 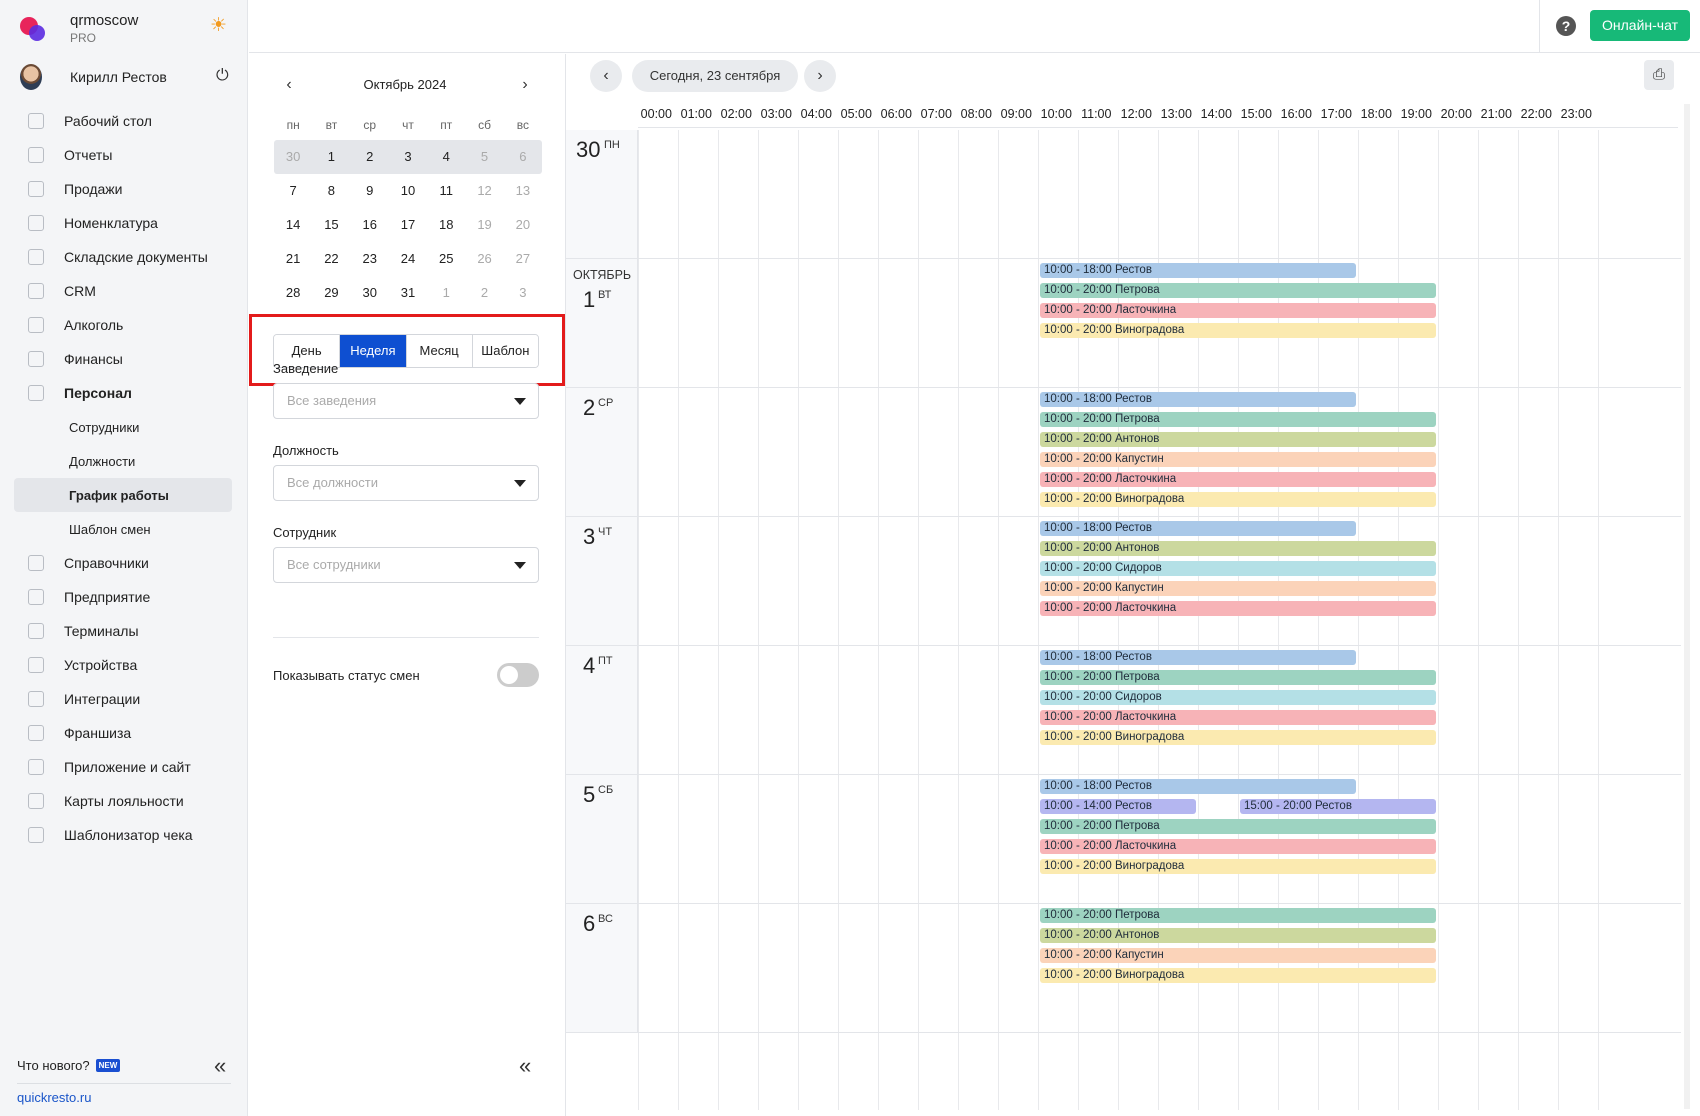 What do you see at coordinates (293, 191) in the screenshot?
I see `calendar-day: 7` at bounding box center [293, 191].